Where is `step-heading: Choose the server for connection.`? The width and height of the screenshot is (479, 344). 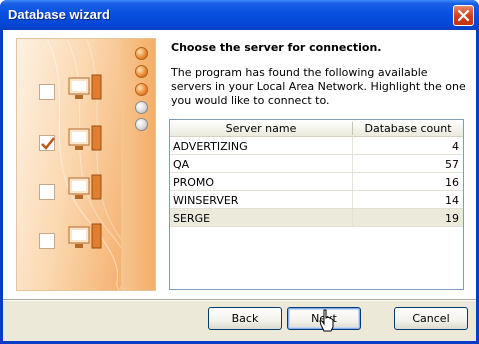 step-heading: Choose the server for connection. is located at coordinates (276, 47).